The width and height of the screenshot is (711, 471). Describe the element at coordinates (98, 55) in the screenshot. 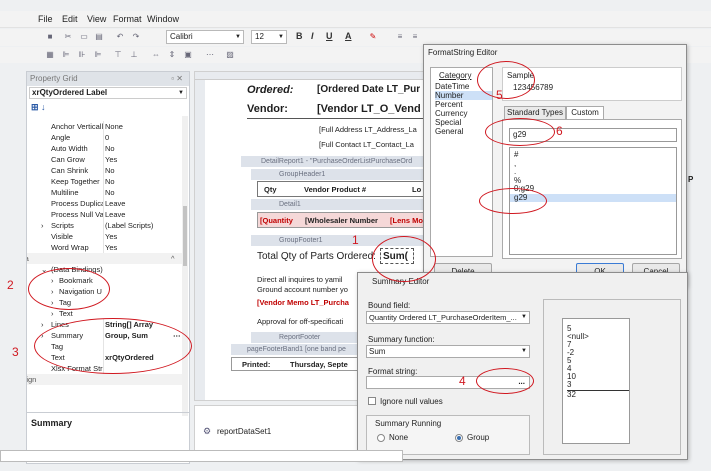

I see `align-rights-icon: ⊫` at that location.